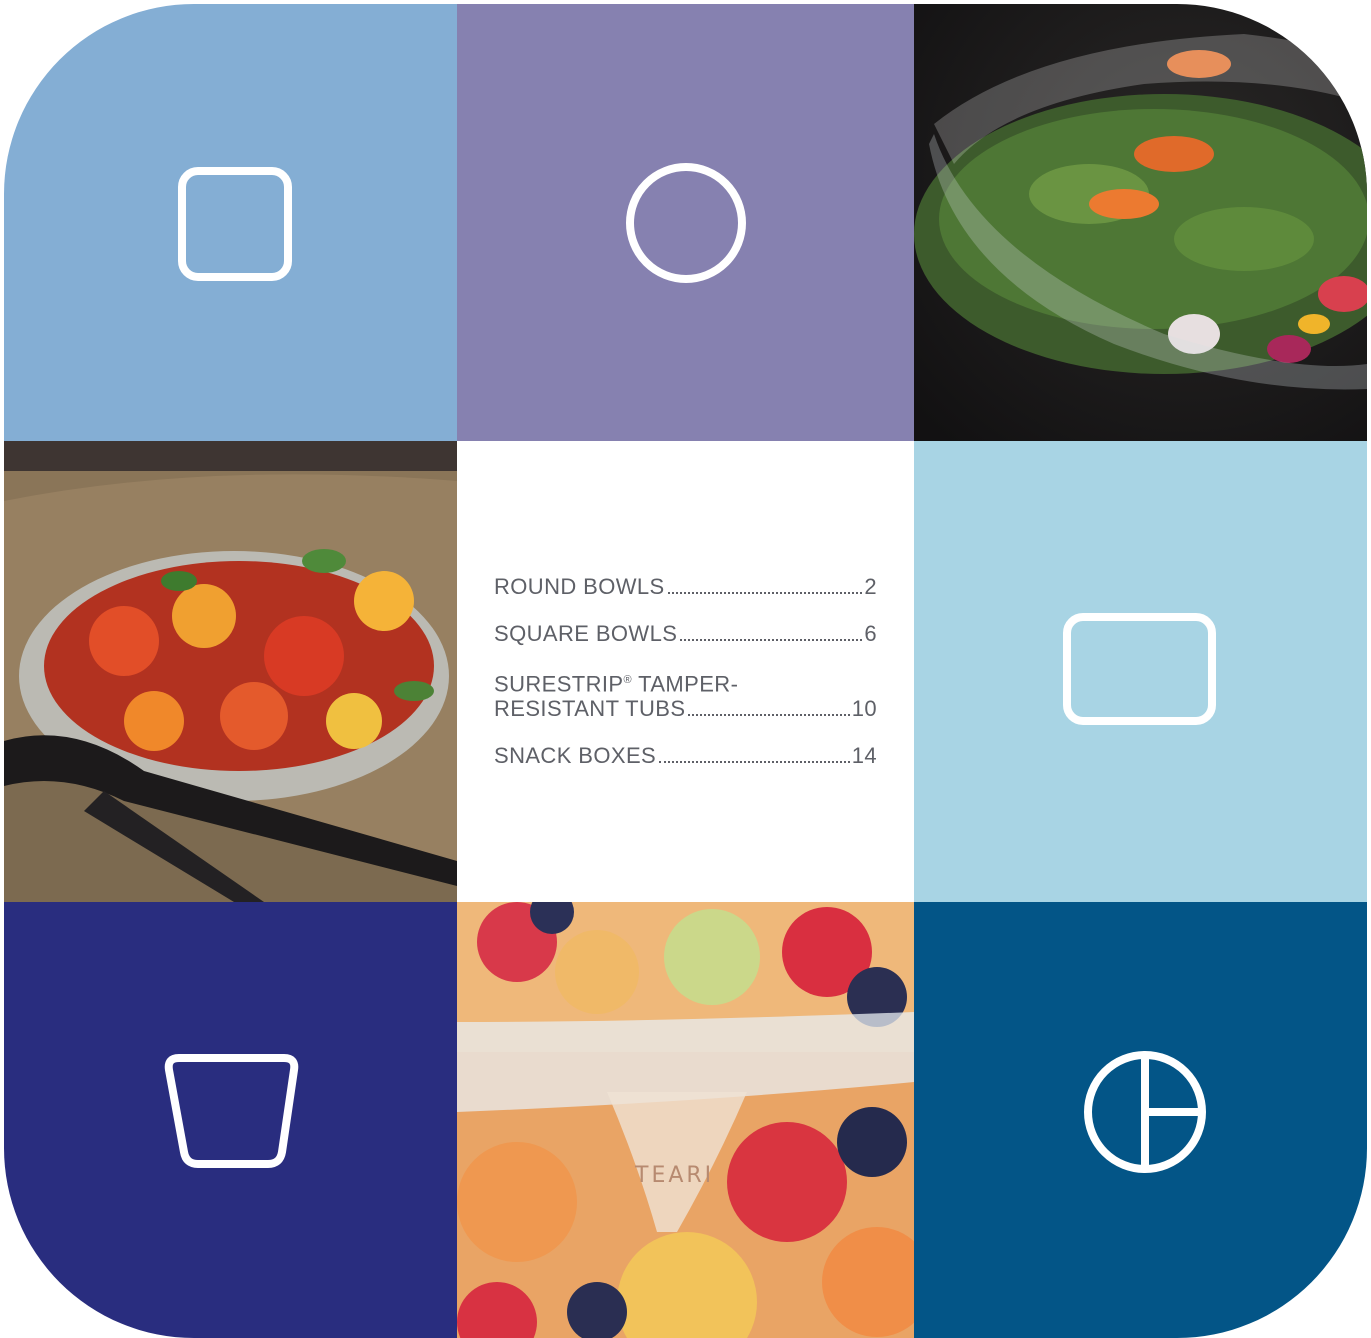  Describe the element at coordinates (685, 756) in the screenshot. I see `toc-snack-boxes: SNACK BOXES 14` at that location.